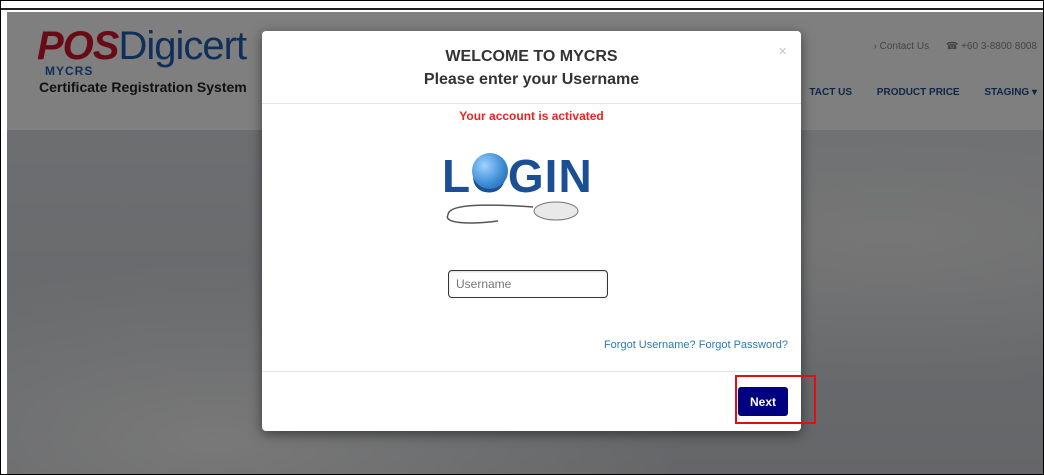  What do you see at coordinates (782, 51) in the screenshot?
I see `close-icon: ×` at bounding box center [782, 51].